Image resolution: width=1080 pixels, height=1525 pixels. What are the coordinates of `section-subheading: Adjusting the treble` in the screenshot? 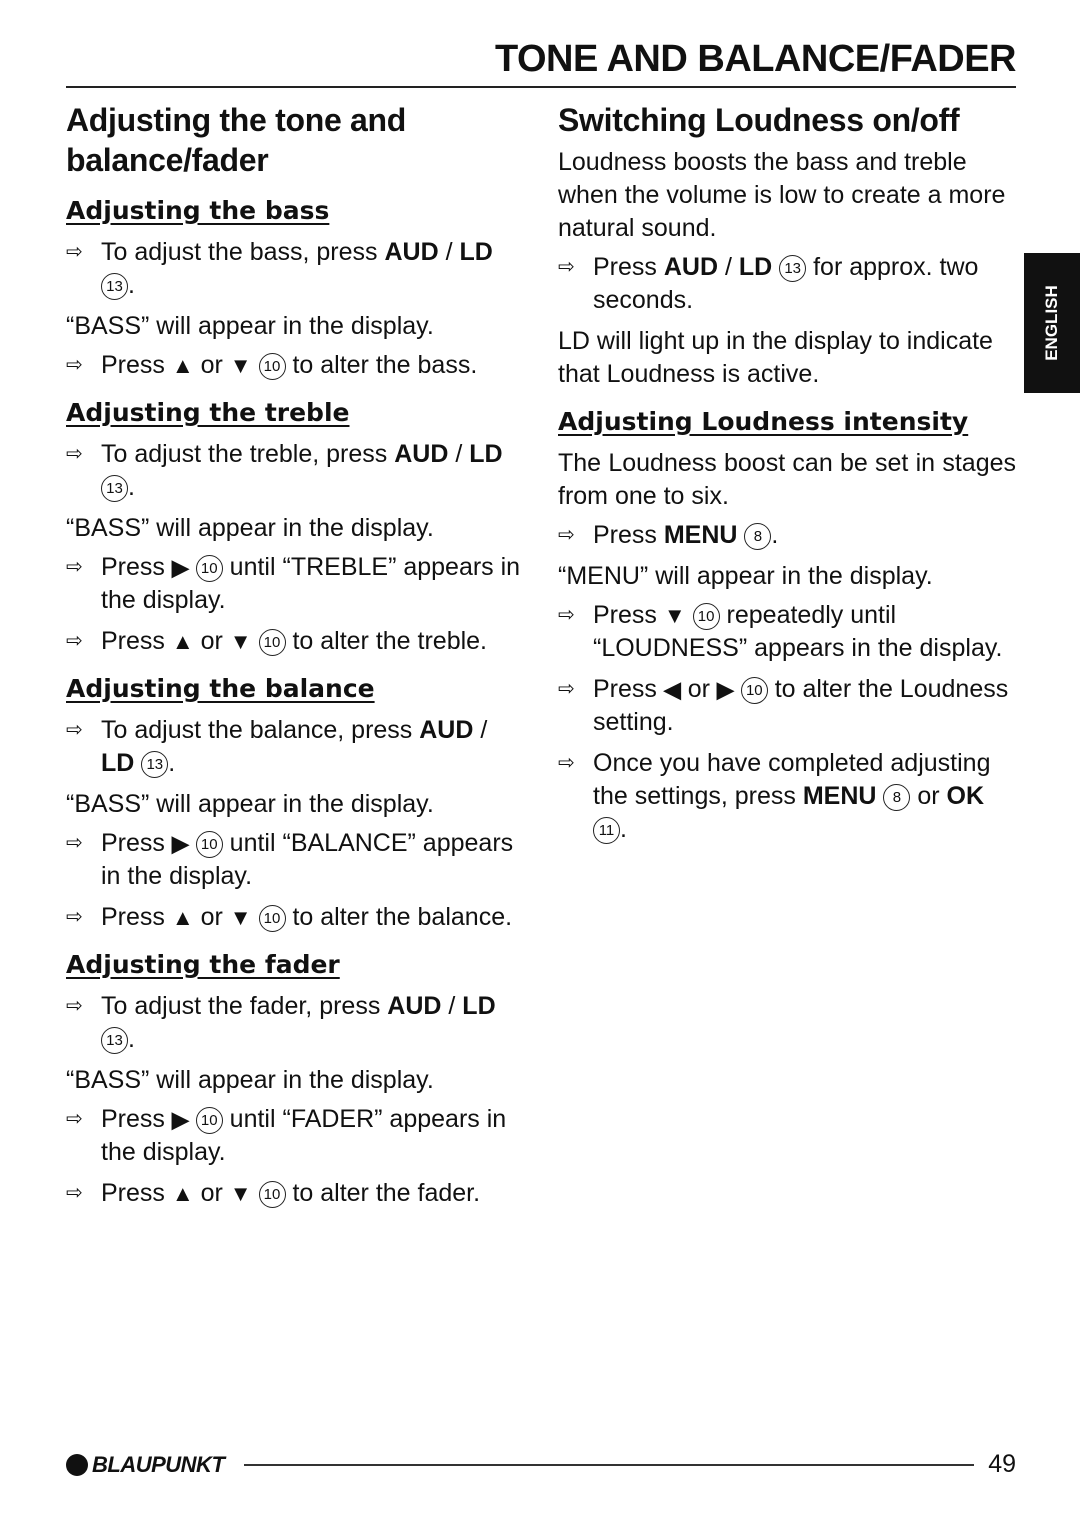 It's located at (208, 412).